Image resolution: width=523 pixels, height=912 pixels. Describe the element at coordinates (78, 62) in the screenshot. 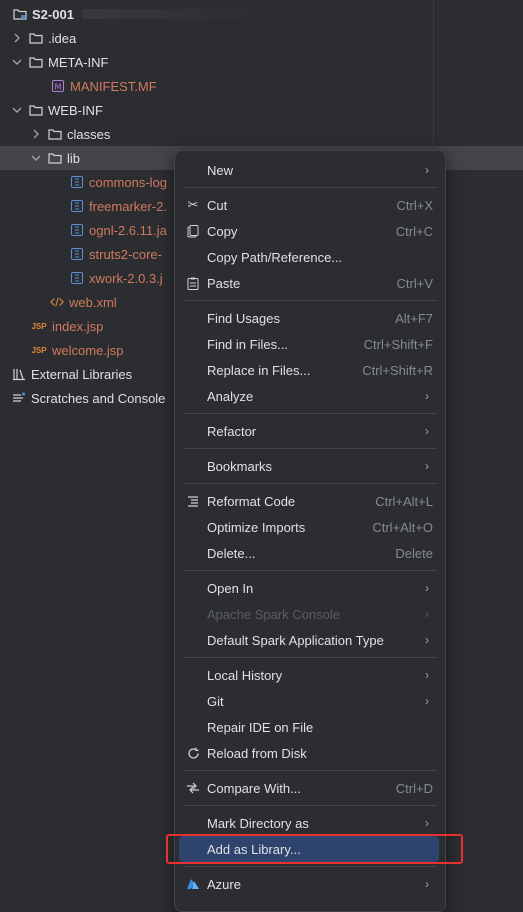

I see `tree-item-label: META-INF` at that location.